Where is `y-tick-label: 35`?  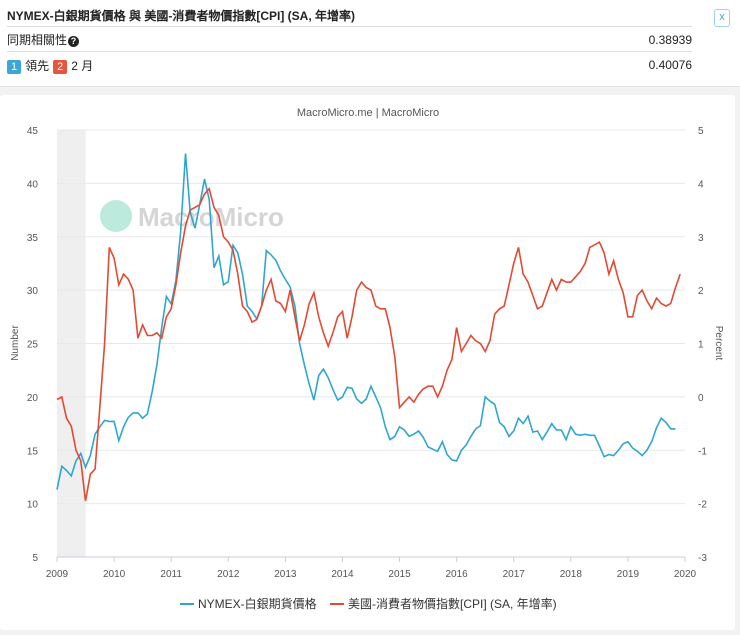 y-tick-label: 35 is located at coordinates (33, 238).